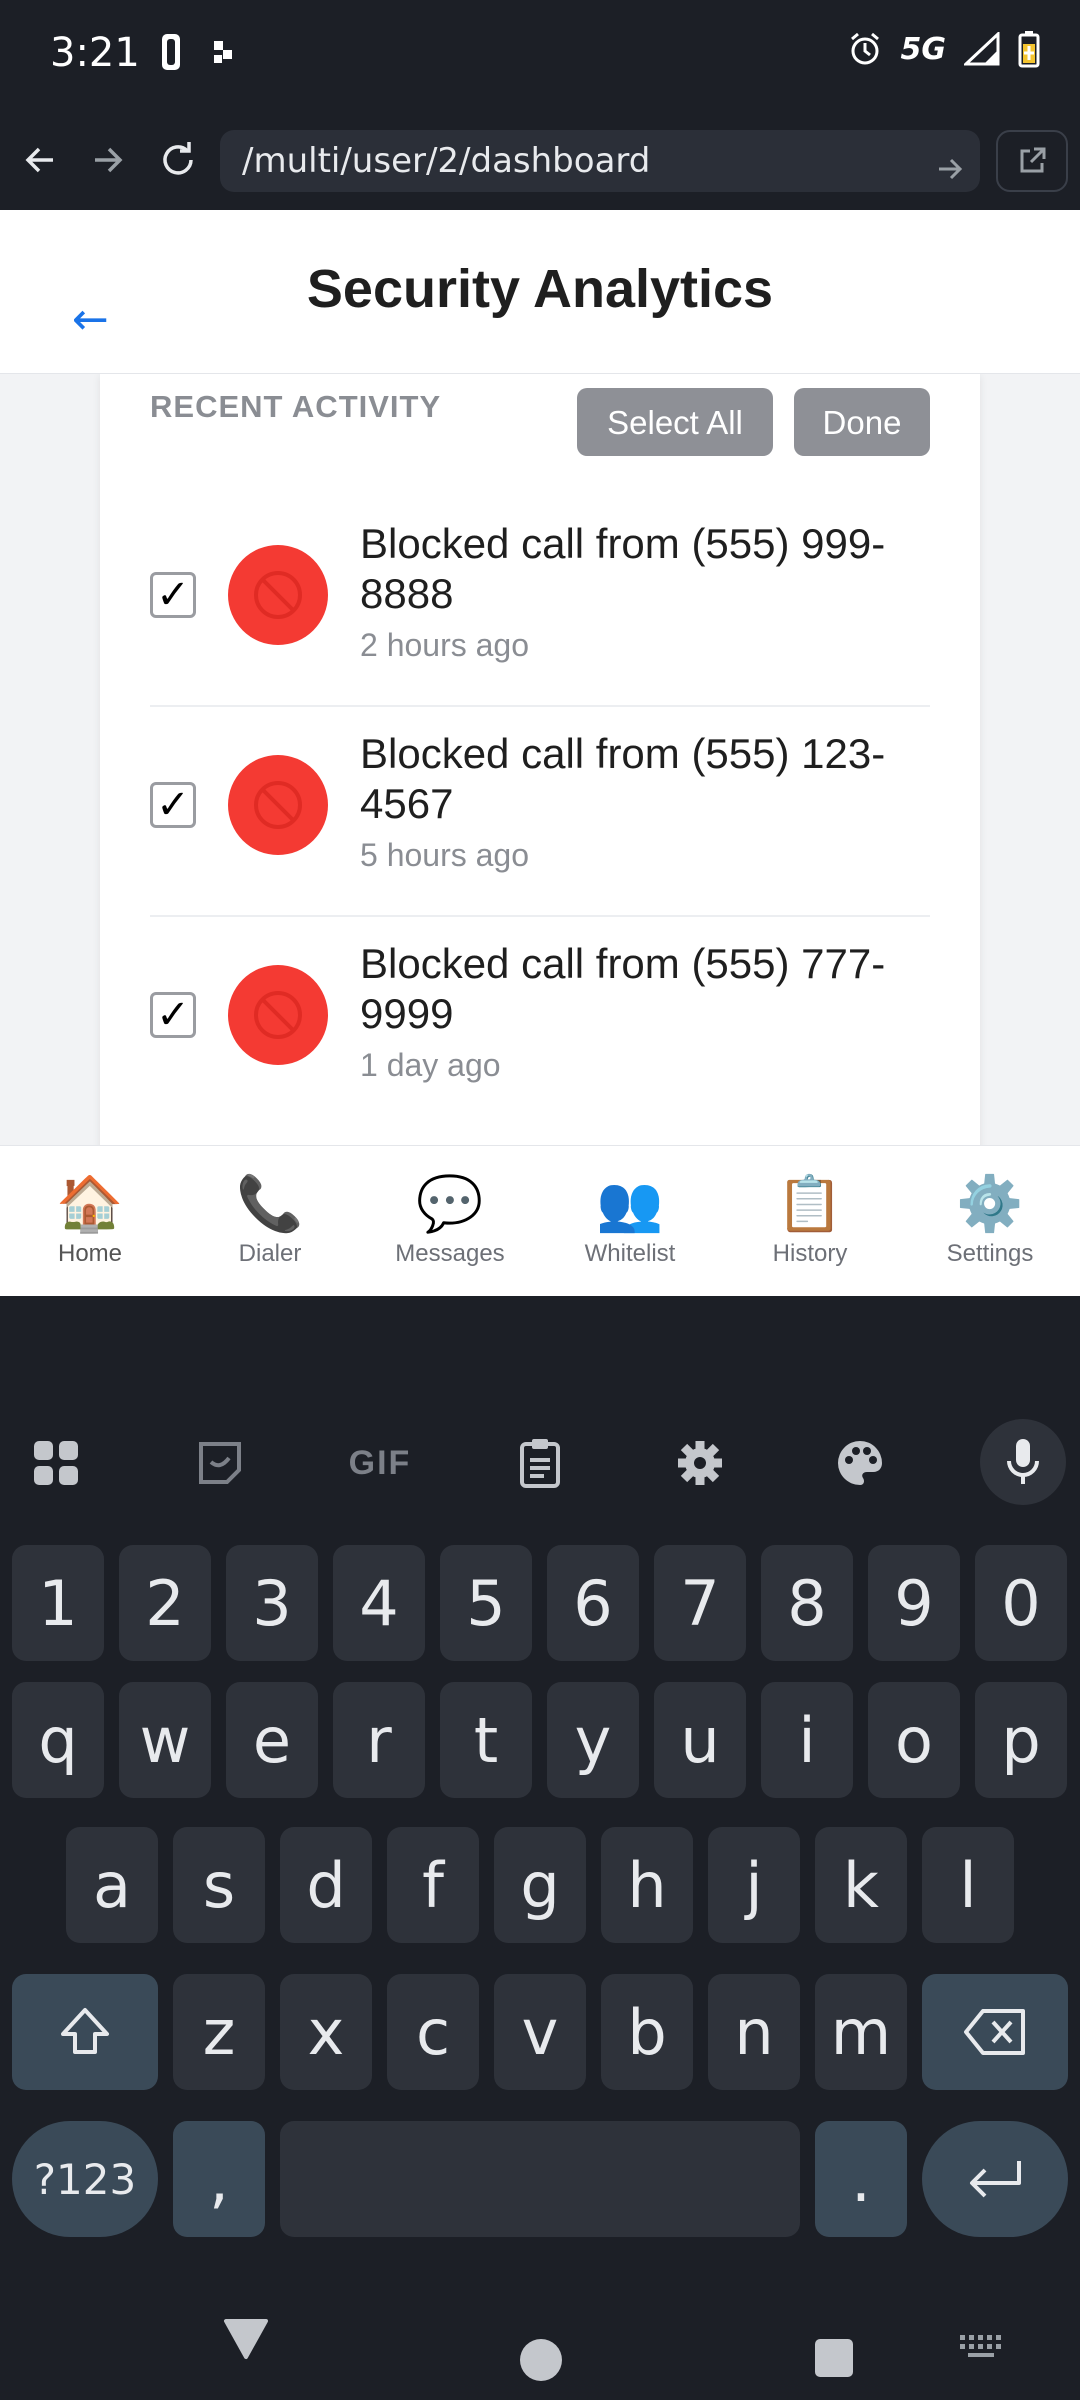 The width and height of the screenshot is (1080, 2400). I want to click on nav-item-dialer: 📞 Dialer, so click(270, 1221).